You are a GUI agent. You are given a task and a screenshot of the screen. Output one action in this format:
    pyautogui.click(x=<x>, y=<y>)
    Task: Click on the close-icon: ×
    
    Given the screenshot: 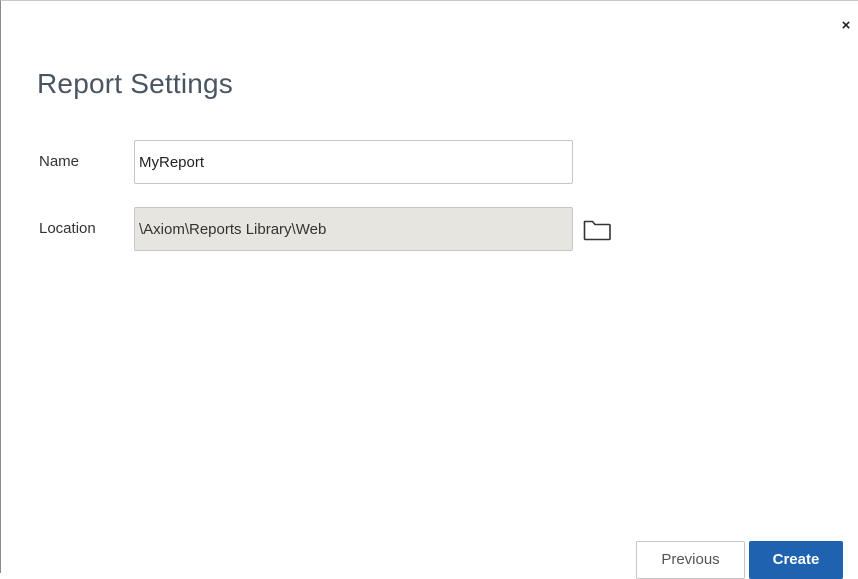 What is the action you would take?
    pyautogui.click(x=846, y=26)
    